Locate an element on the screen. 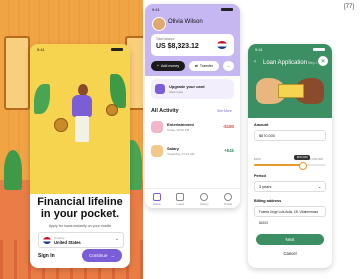 This screenshot has height=279, width=360. transaction-date: Today, 10:00 PM is located at coordinates (178, 130).